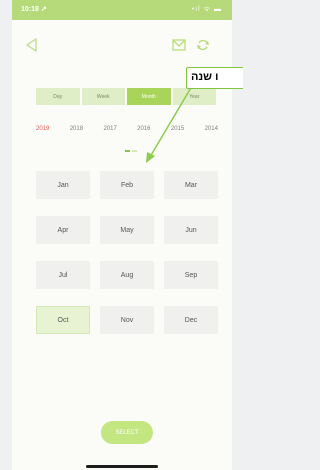 The width and height of the screenshot is (320, 470). I want to click on year-item: 2017, so click(109, 131).